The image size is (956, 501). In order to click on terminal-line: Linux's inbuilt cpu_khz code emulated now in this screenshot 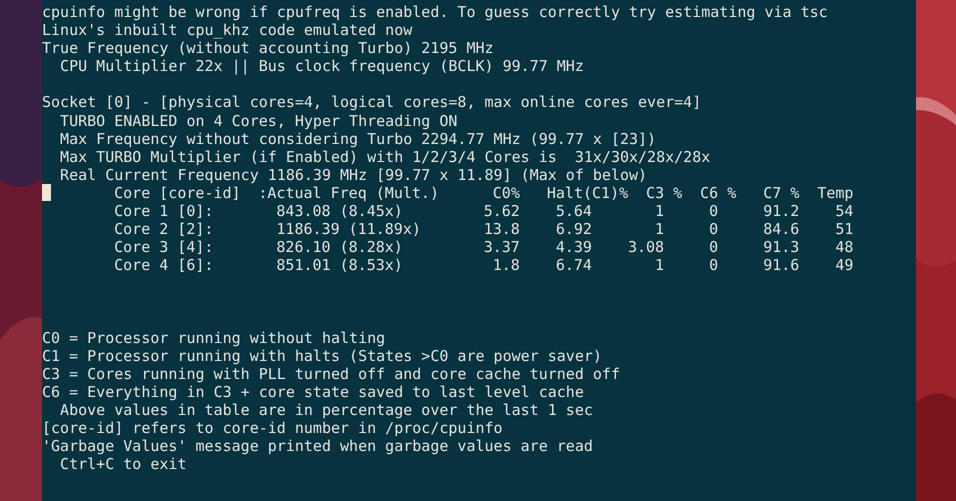, I will do `click(227, 30)`.